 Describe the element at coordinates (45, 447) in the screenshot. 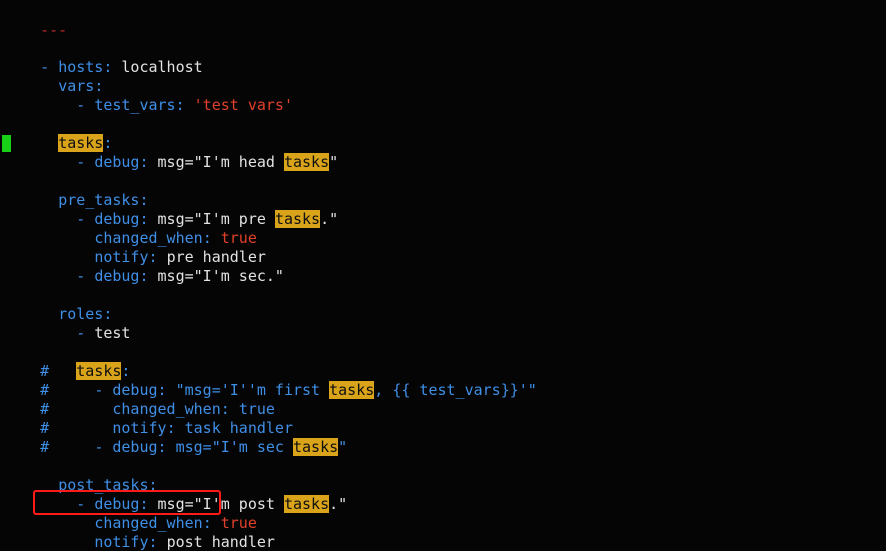

I see `comment-hash: #` at that location.